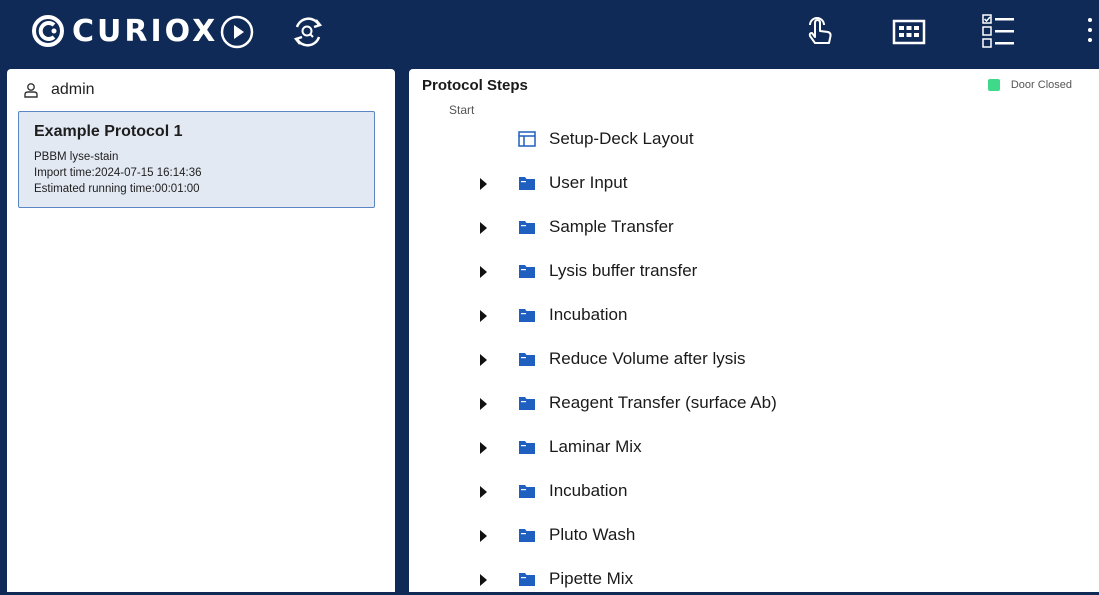 The height and width of the screenshot is (595, 1099). I want to click on run-button, so click(237, 32).